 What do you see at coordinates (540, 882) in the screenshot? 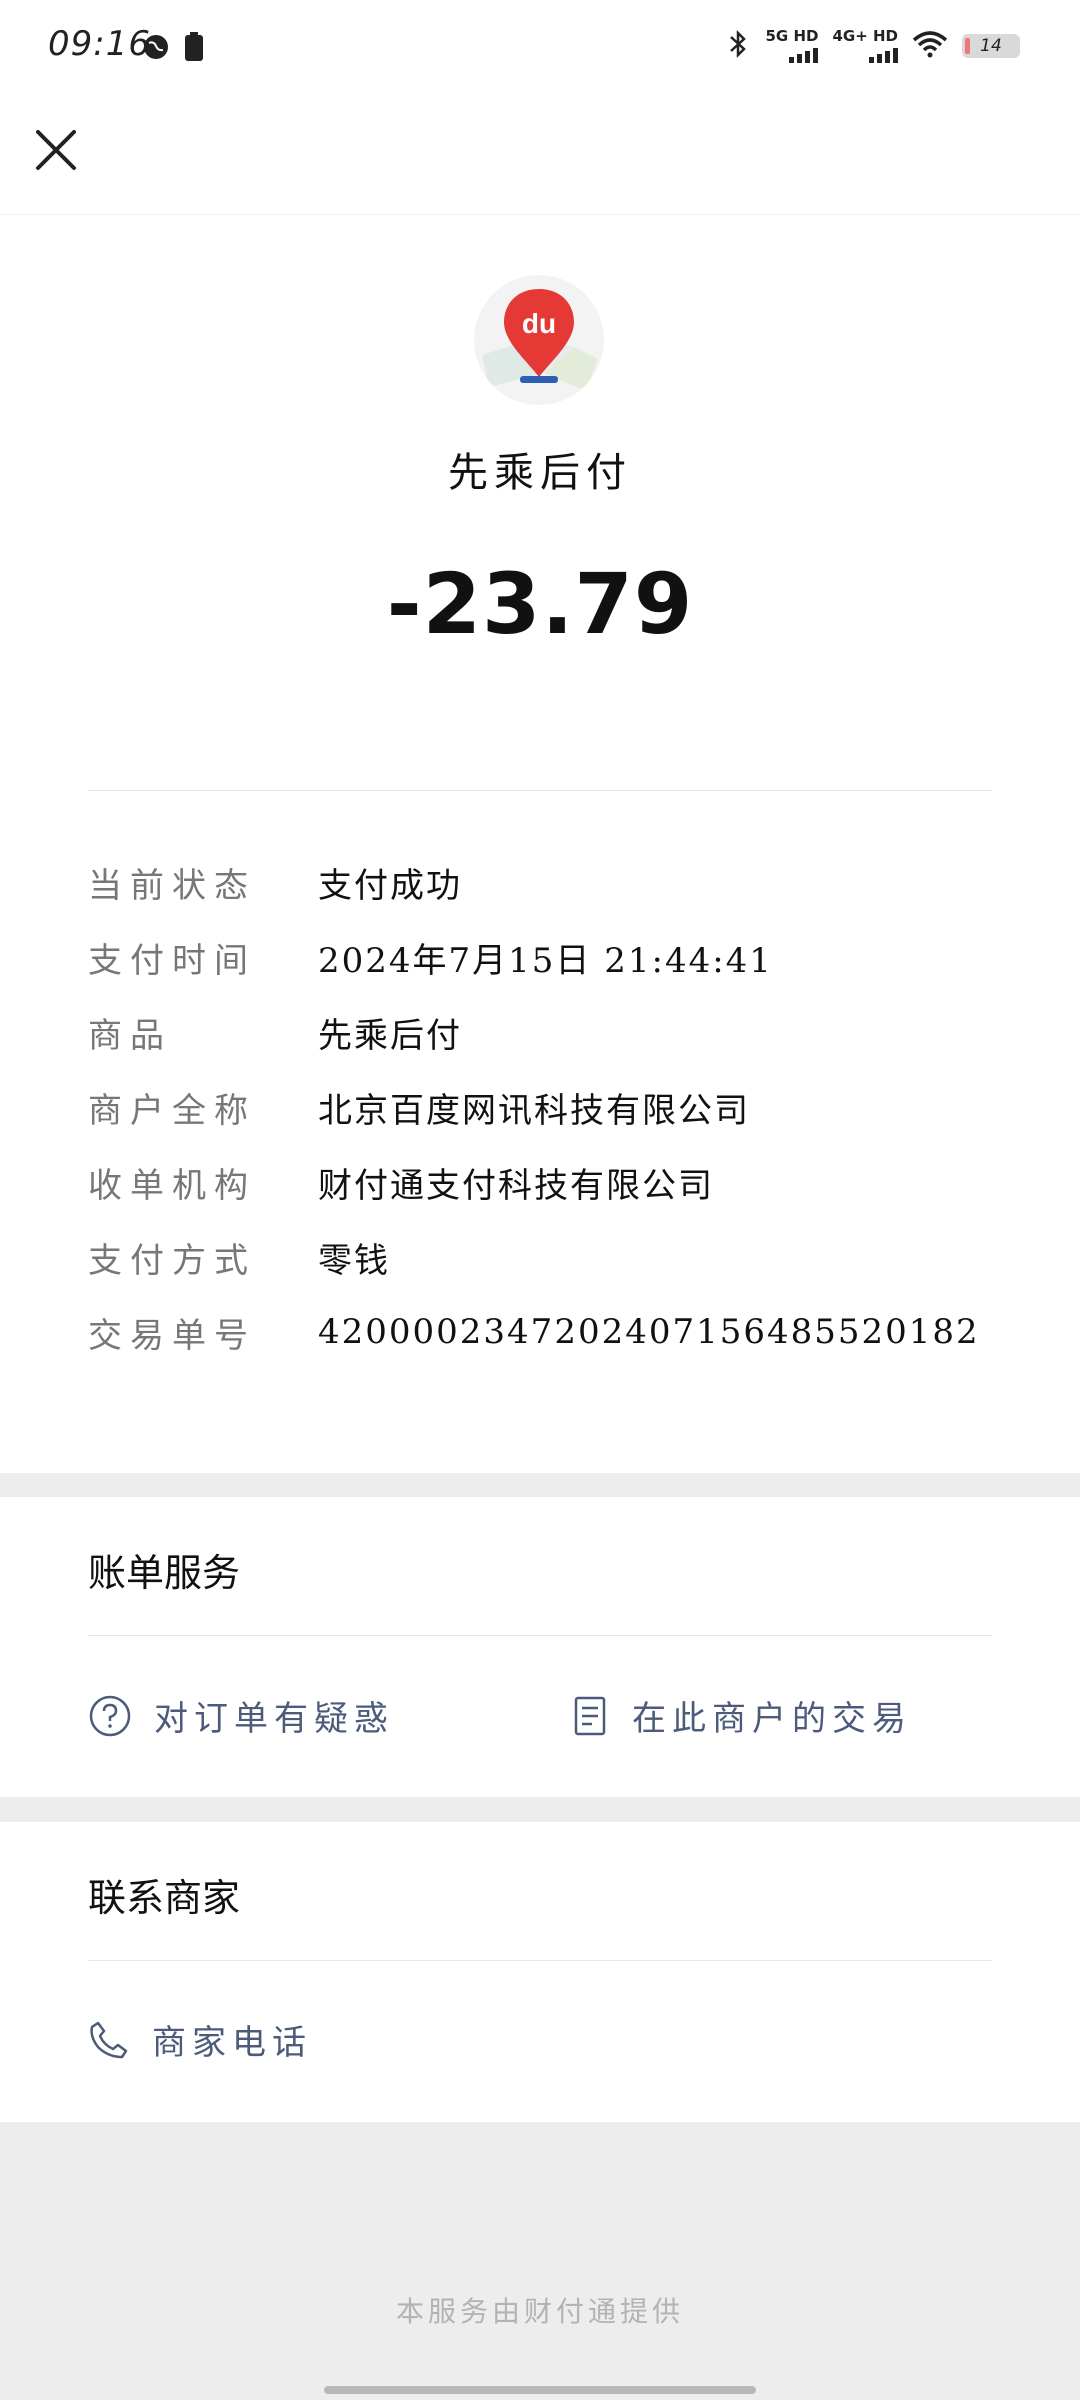
I see `detail-row-status: 当前状态 支付成功` at bounding box center [540, 882].